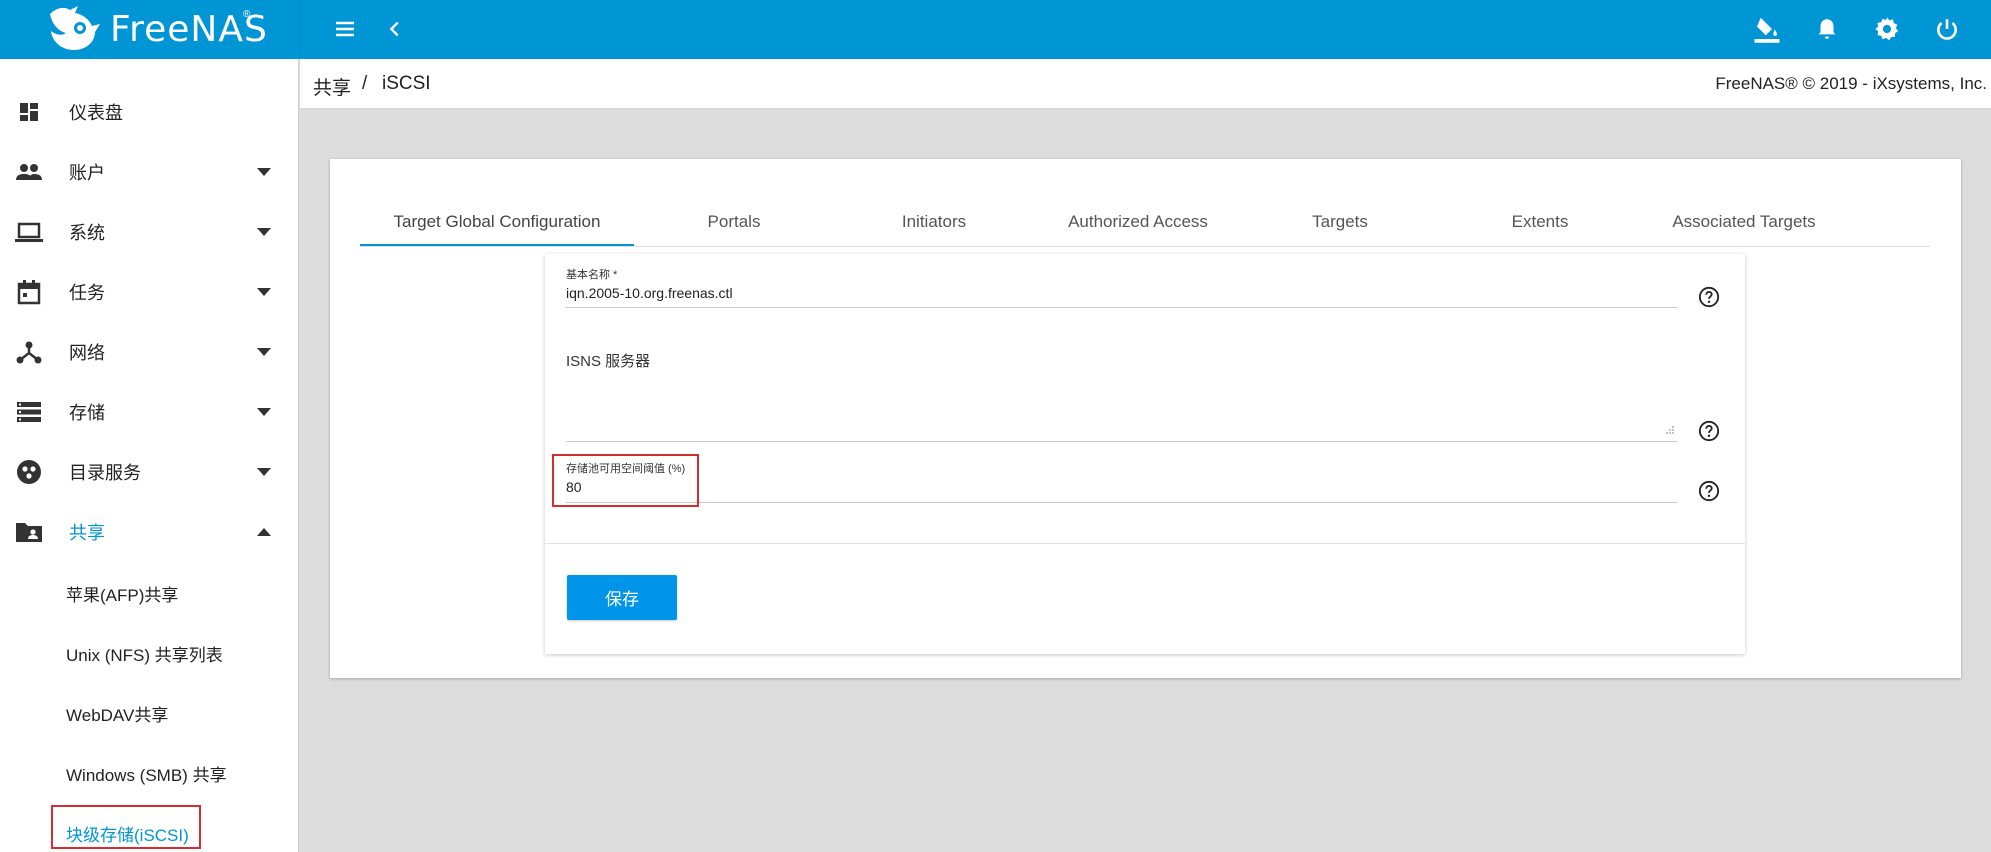  I want to click on sidebar-item-system: 系统, so click(149, 232).